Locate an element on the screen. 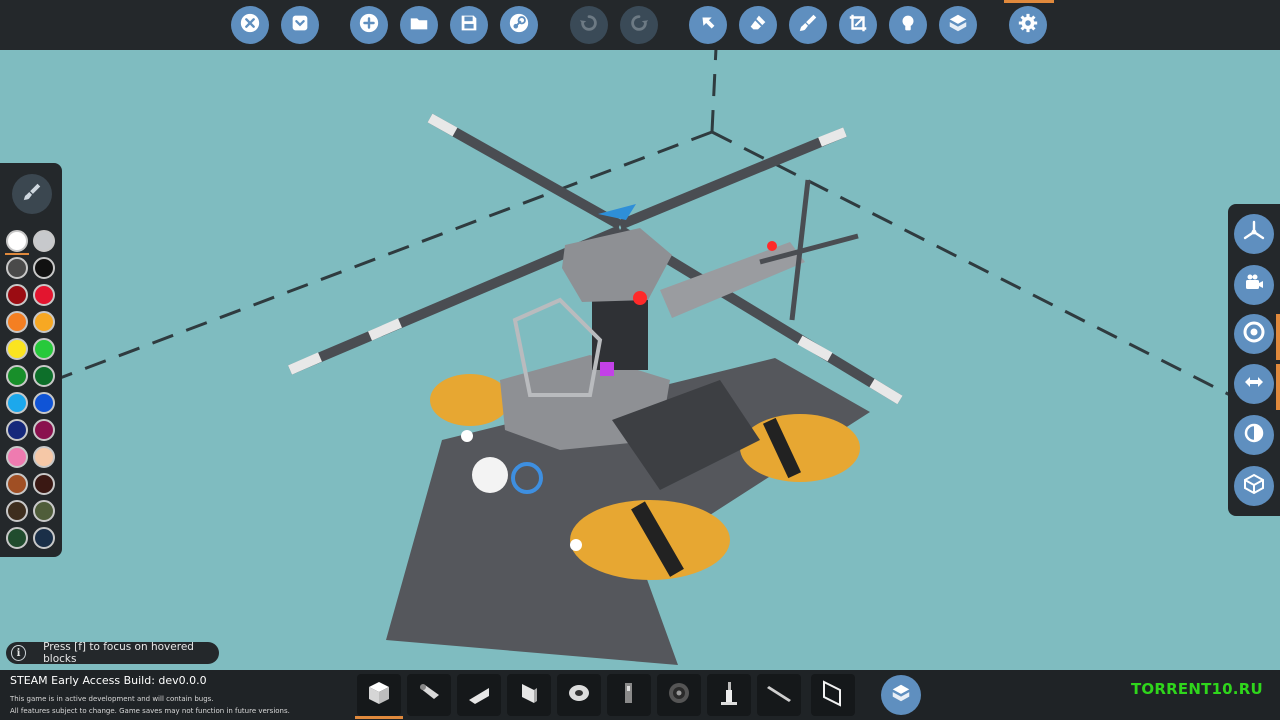 This screenshot has height=720, width=1280. paint-tool-button is located at coordinates (808, 25).